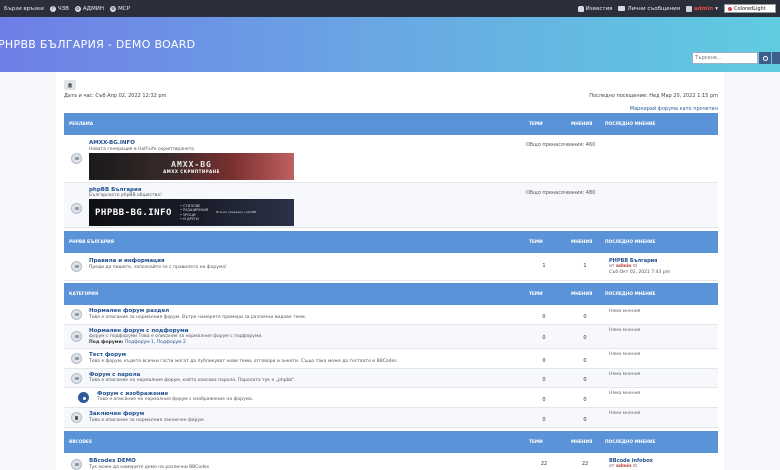 The height and width of the screenshot is (470, 780). Describe the element at coordinates (189, 219) in the screenshot. I see `banner-line: • И ДРУГИ` at that location.